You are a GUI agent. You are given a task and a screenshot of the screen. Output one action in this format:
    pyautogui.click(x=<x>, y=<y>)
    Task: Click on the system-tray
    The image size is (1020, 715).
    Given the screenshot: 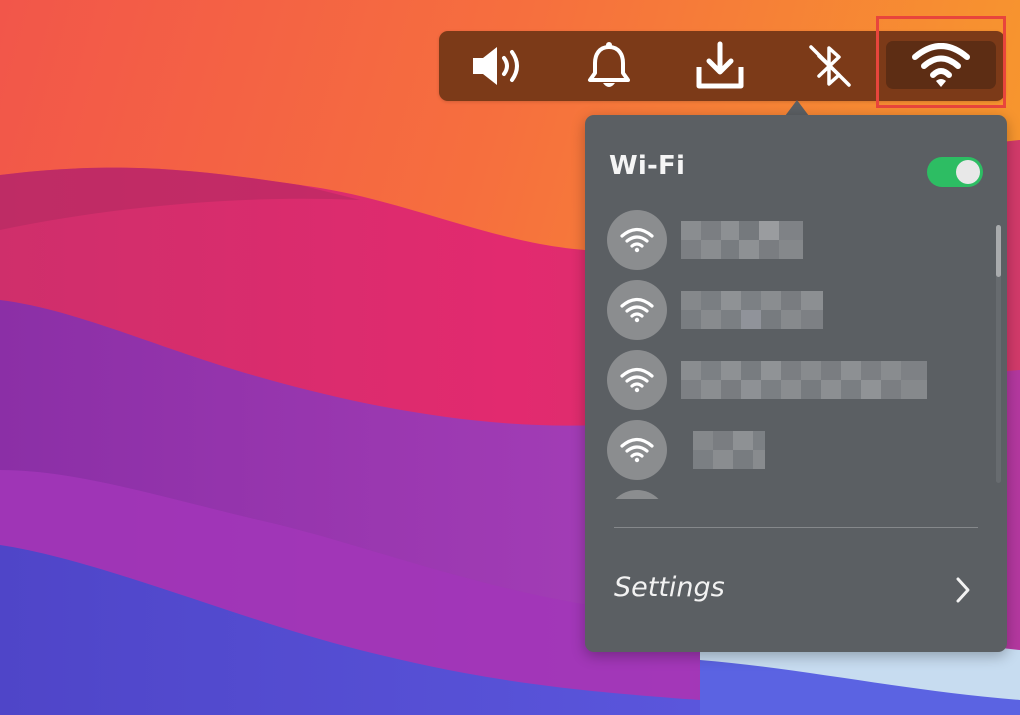 What is the action you would take?
    pyautogui.click(x=722, y=66)
    